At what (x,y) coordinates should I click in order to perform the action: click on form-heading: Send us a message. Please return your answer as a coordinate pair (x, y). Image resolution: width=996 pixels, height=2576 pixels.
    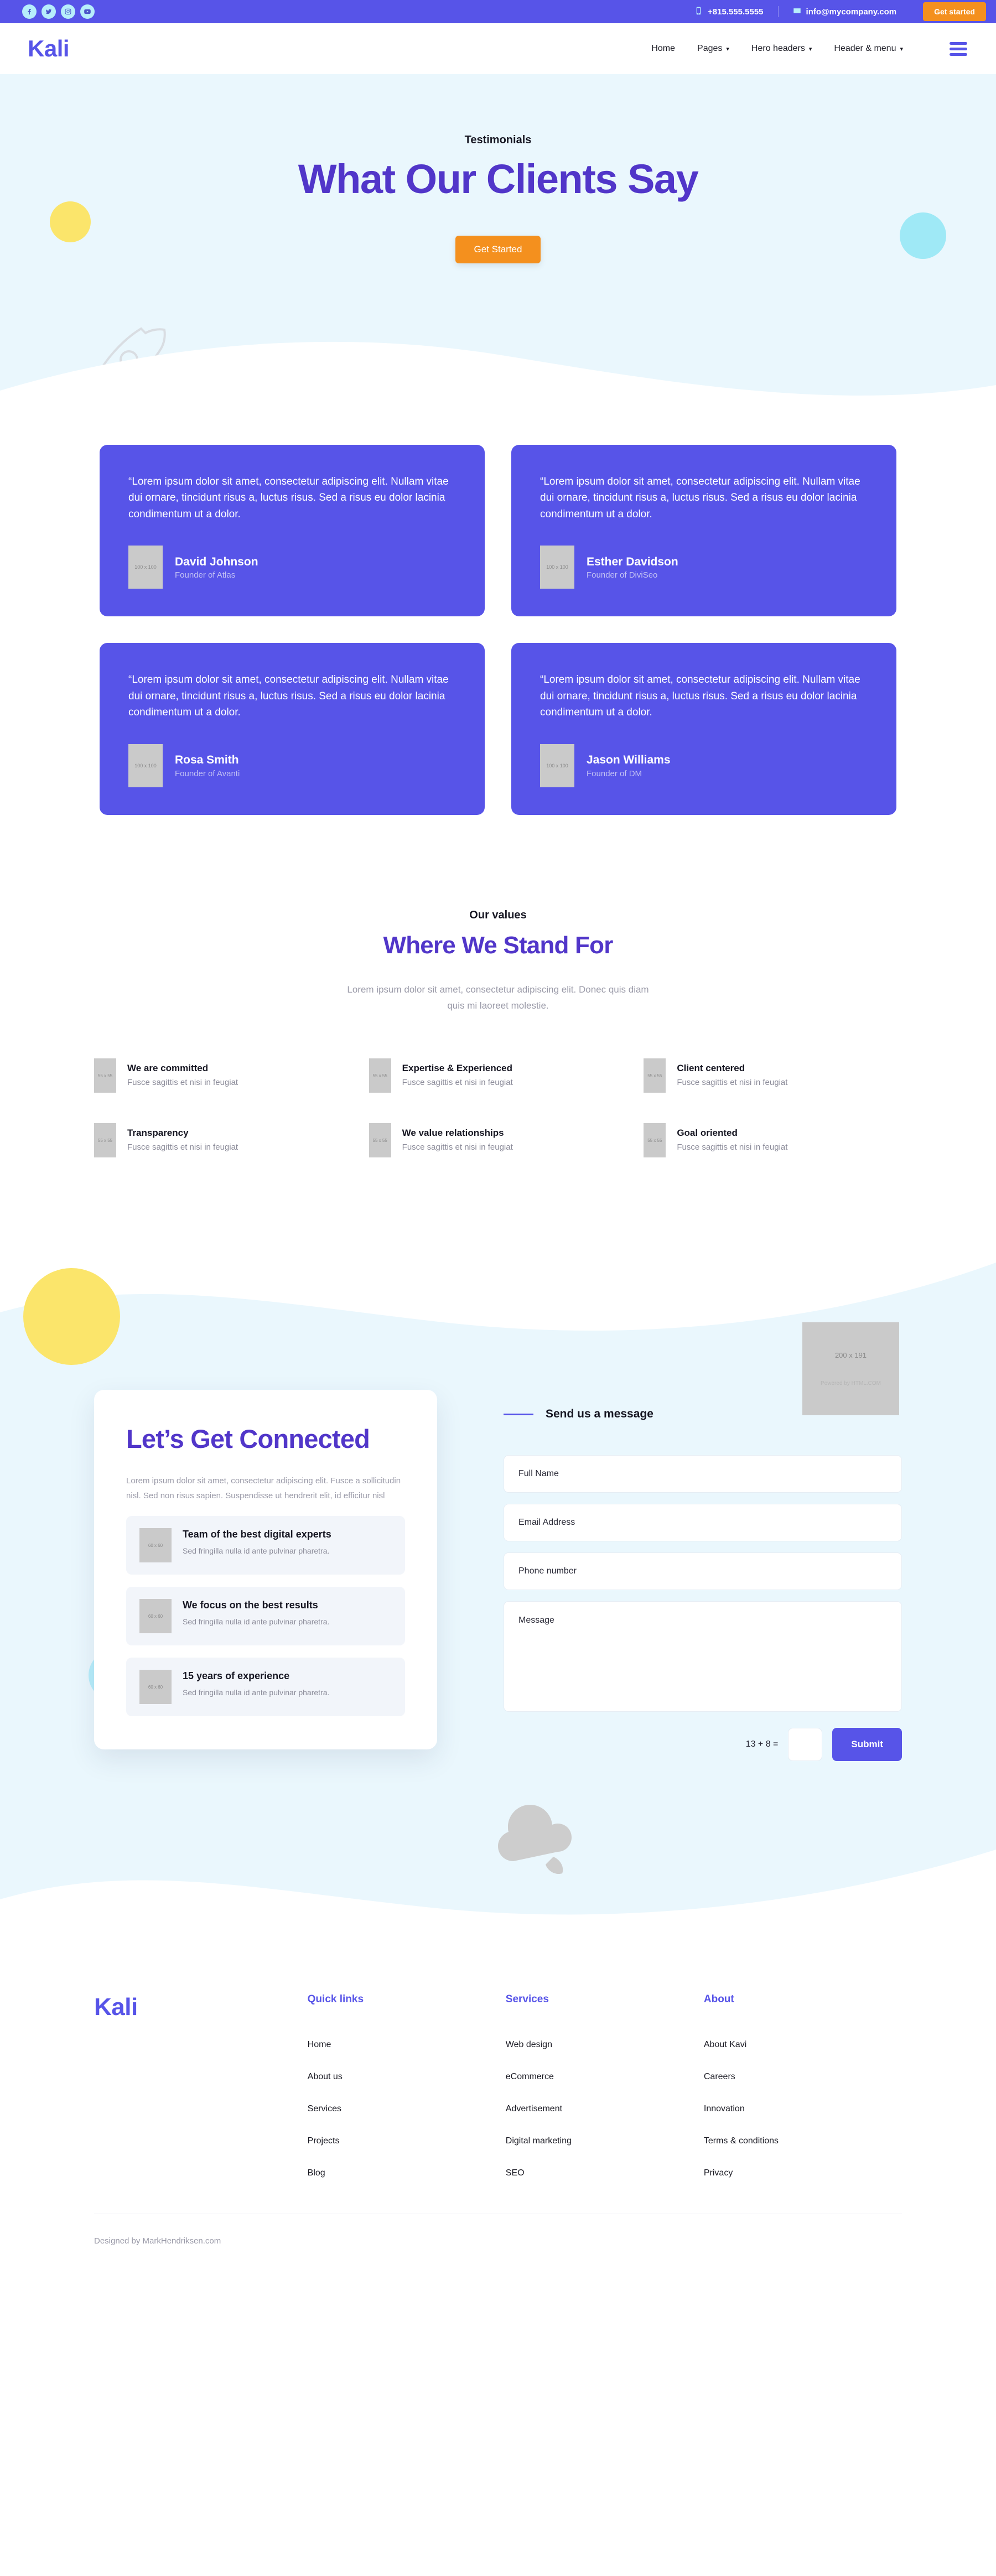
    Looking at the image, I should click on (599, 1414).